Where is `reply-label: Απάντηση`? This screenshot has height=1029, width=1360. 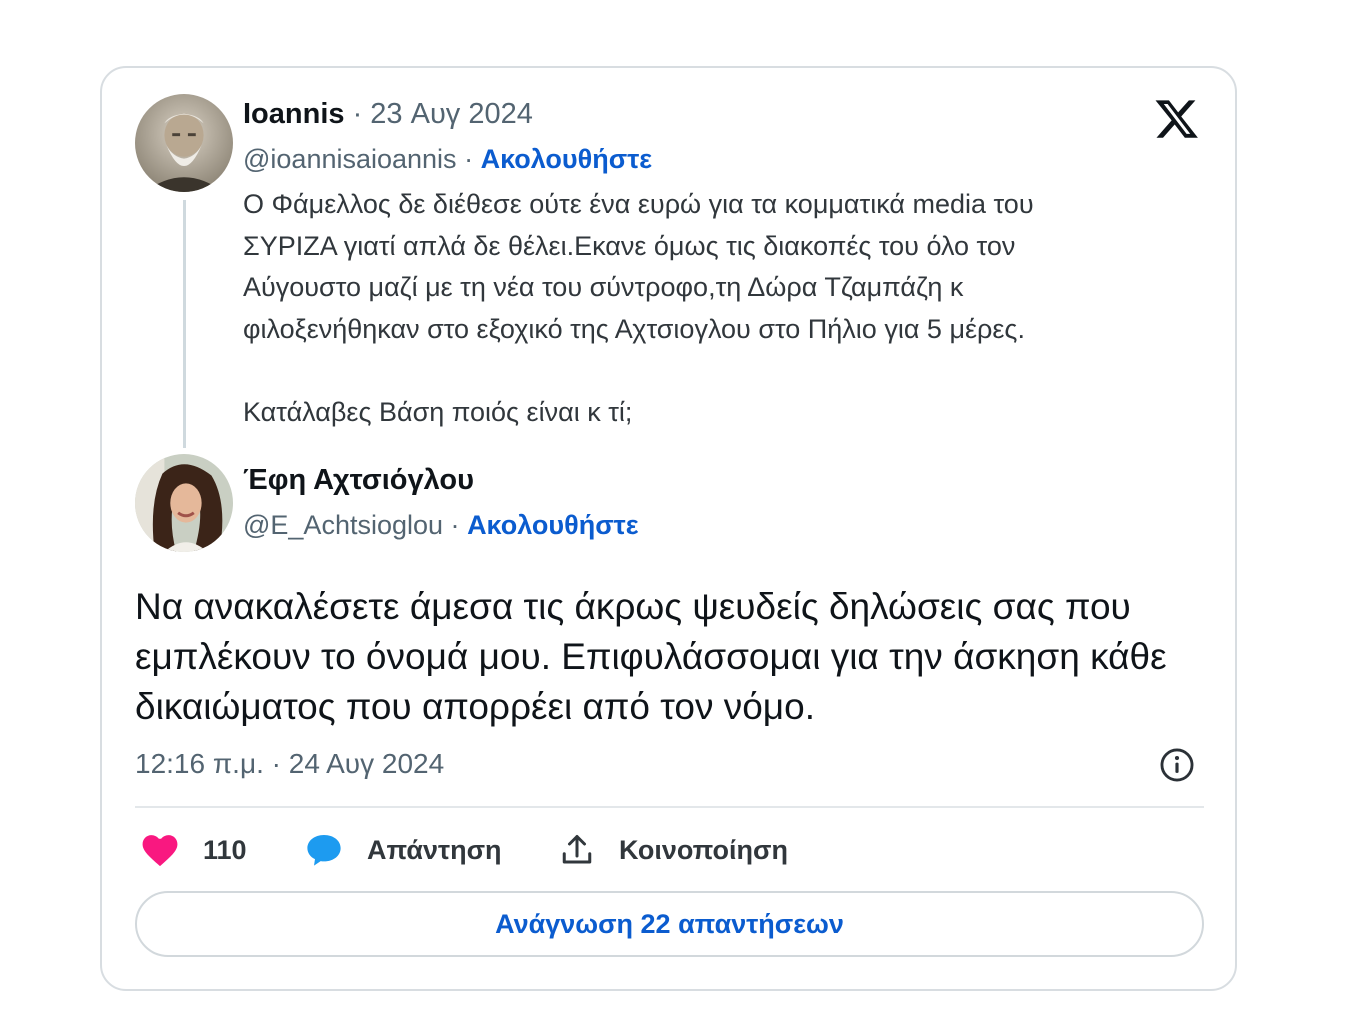 reply-label: Απάντηση is located at coordinates (434, 849).